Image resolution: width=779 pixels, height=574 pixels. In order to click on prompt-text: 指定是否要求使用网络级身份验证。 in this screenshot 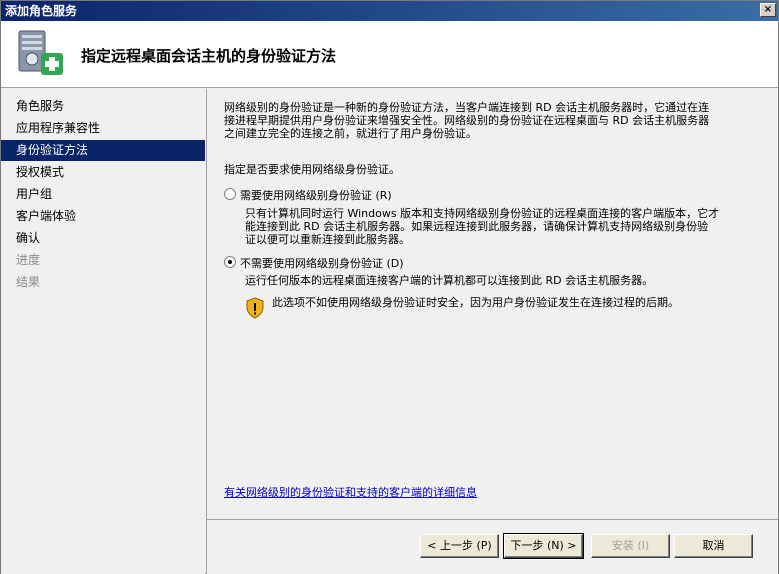, I will do `click(312, 169)`.